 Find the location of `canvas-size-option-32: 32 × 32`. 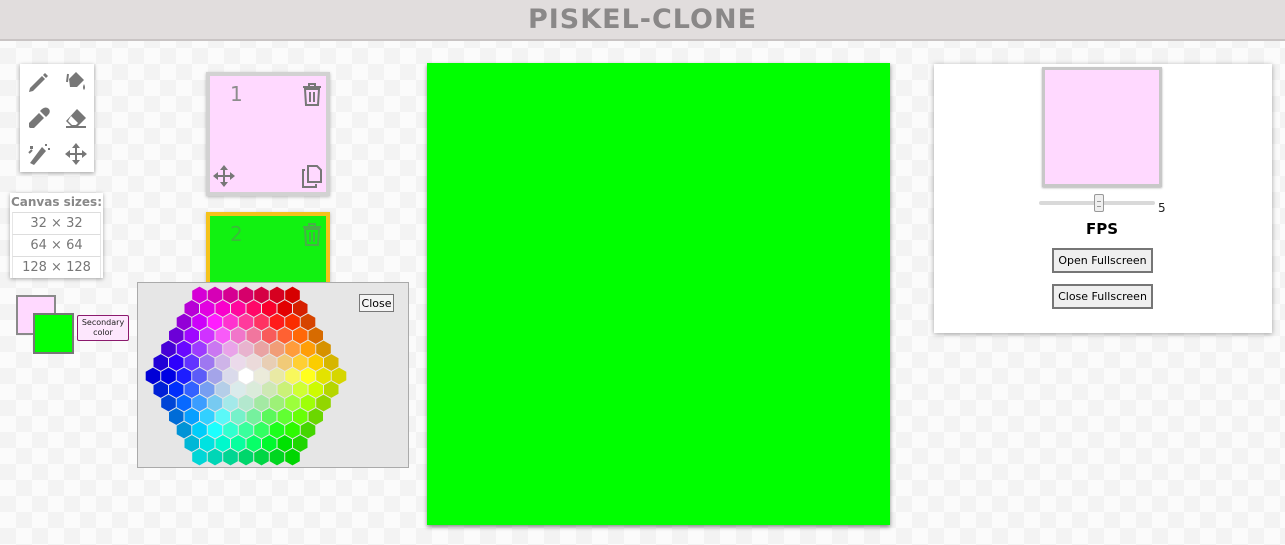

canvas-size-option-32: 32 × 32 is located at coordinates (56, 223).